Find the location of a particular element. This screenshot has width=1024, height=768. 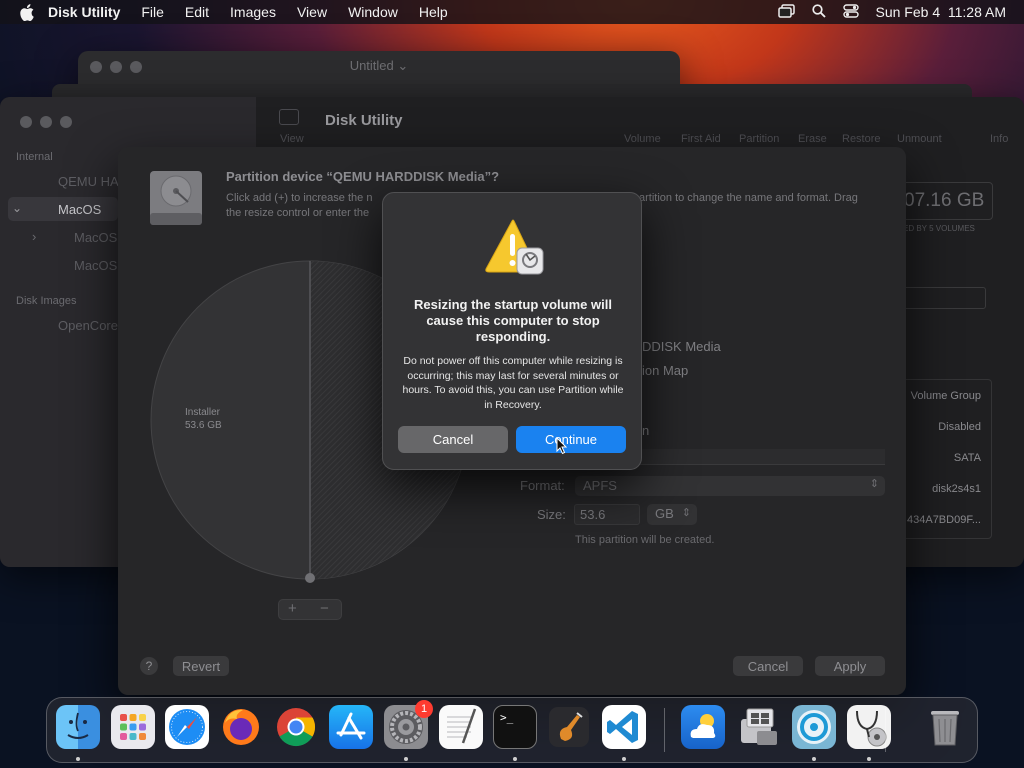

remove-partition-button: − is located at coordinates (324, 608).